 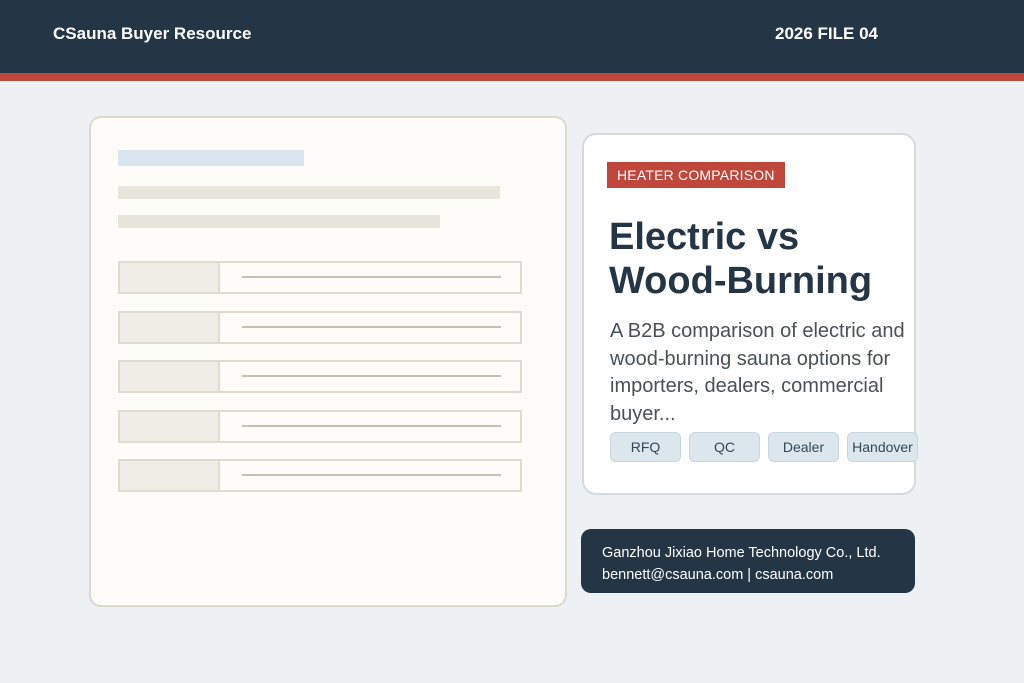 I want to click on tag-rfq: RFQ, so click(x=645, y=447).